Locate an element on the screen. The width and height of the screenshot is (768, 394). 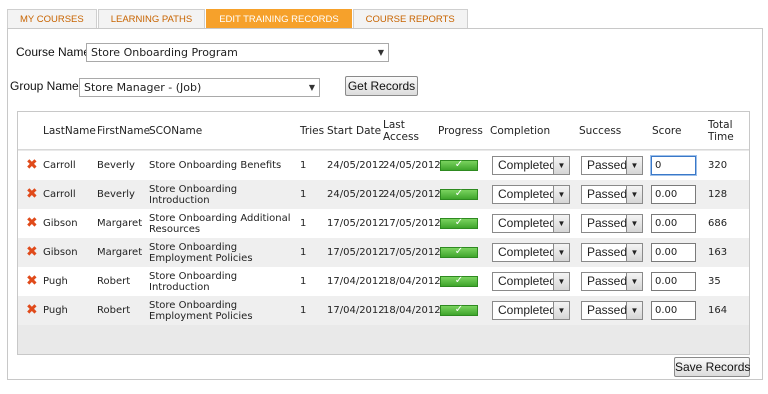
col-total-time: Total Time is located at coordinates (721, 131).